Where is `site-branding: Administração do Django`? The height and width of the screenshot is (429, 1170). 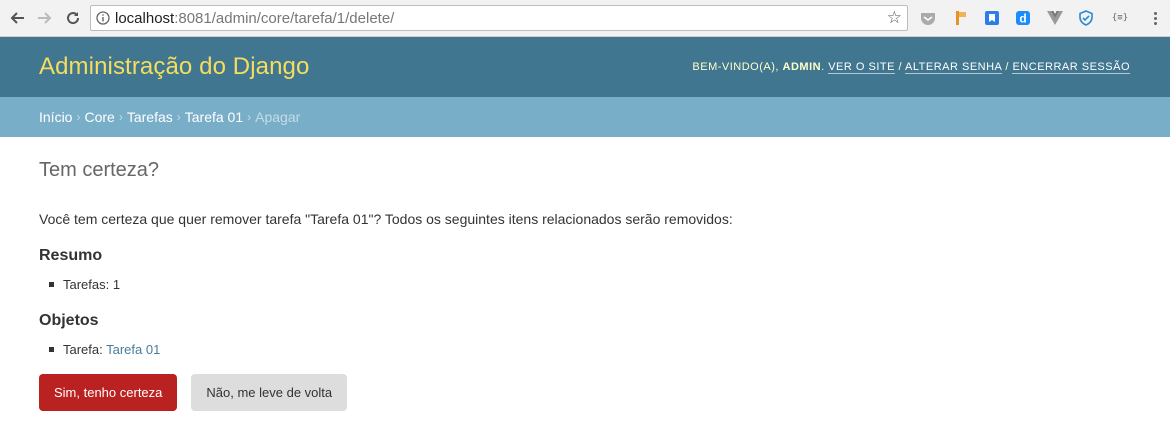
site-branding: Administração do Django is located at coordinates (174, 67).